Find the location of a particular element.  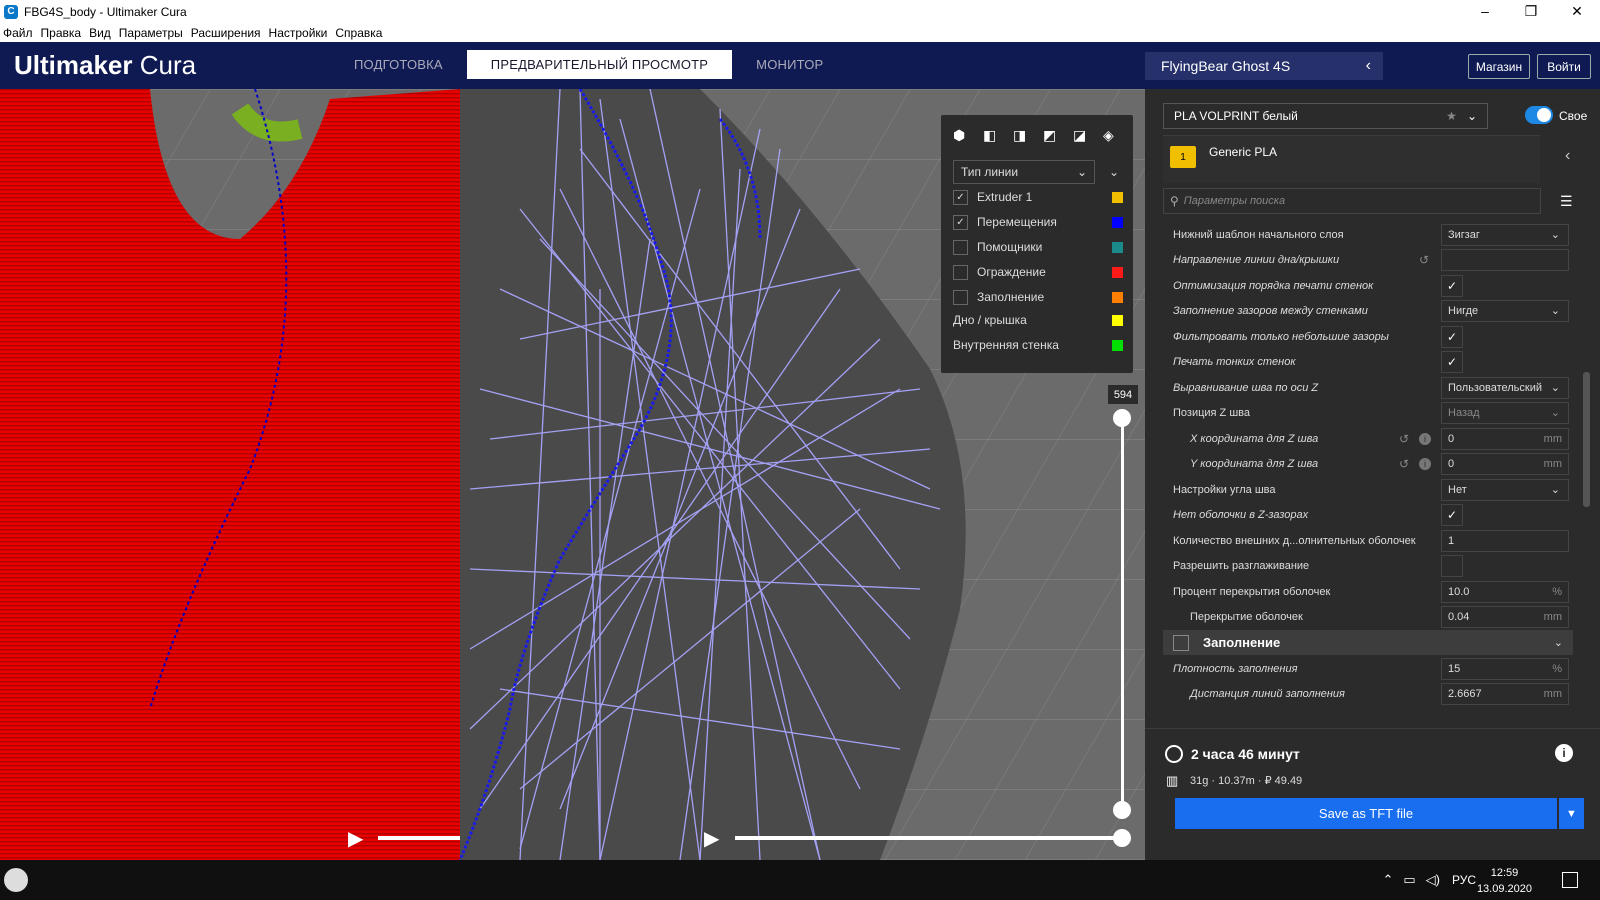

language-indicator: РУС is located at coordinates (1464, 880).